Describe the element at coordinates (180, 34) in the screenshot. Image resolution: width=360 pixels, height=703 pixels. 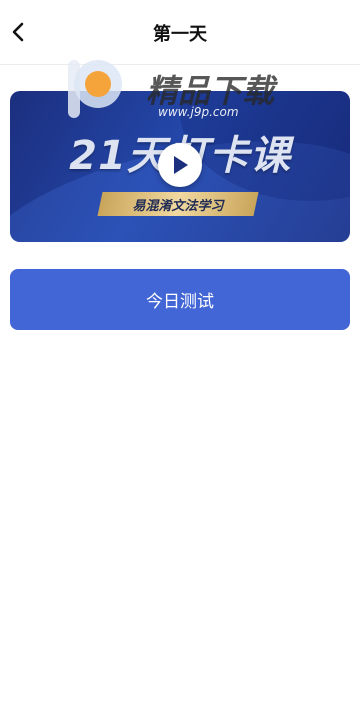
I see `page-title: 第一天` at that location.